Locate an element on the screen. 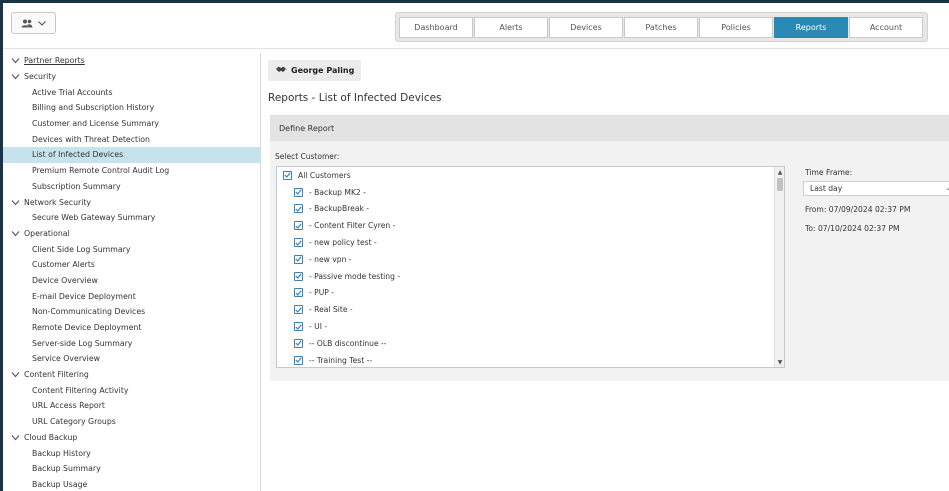 The image size is (949, 491). customer-row-backup-mk2: - Backup MK2 - is located at coordinates (530, 192).